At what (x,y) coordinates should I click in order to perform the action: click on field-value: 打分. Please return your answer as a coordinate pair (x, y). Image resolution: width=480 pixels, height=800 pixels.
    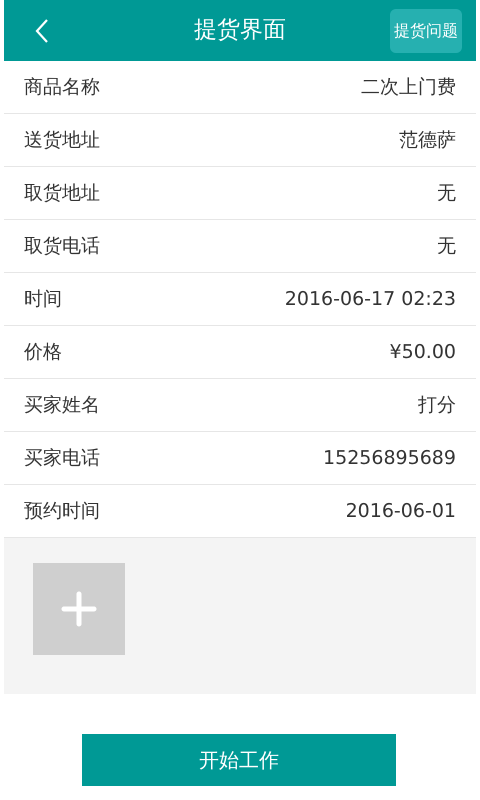
    Looking at the image, I should click on (437, 405).